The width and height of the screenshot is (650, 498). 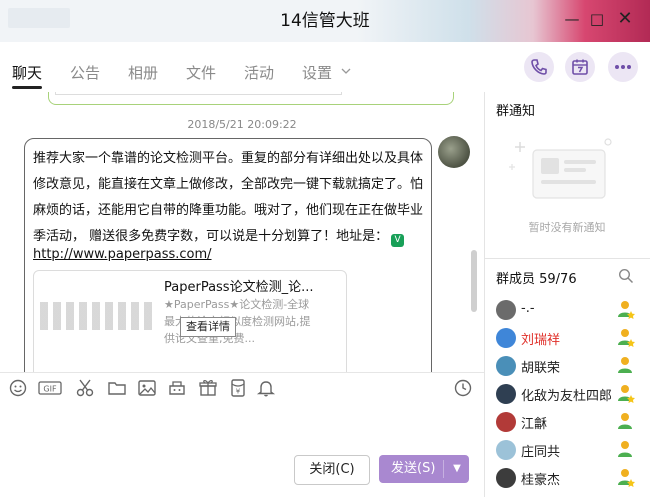 I want to click on gift-icon, so click(x=208, y=388).